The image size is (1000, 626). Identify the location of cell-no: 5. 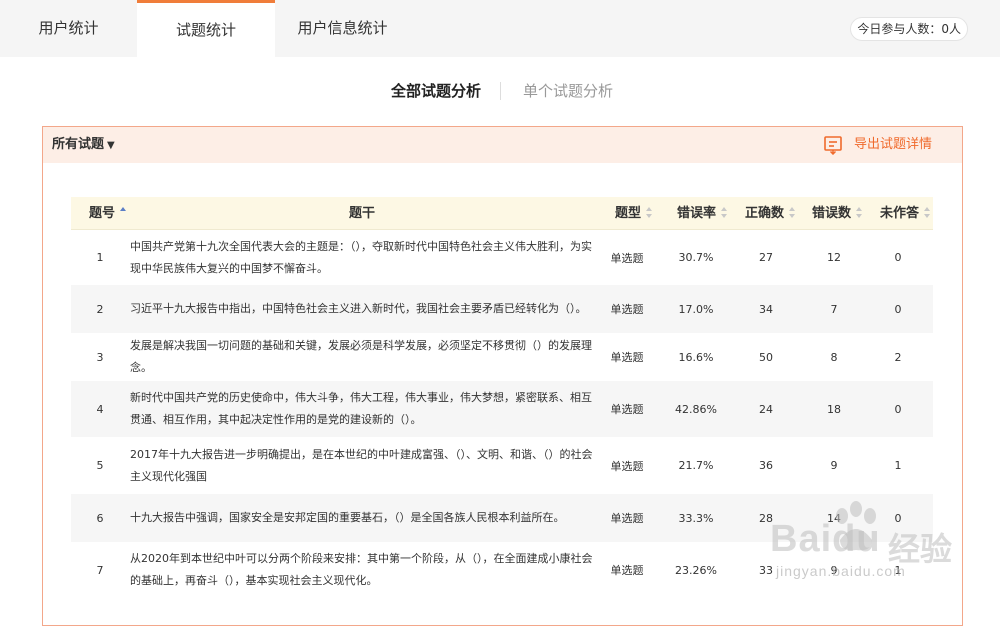
(100, 465).